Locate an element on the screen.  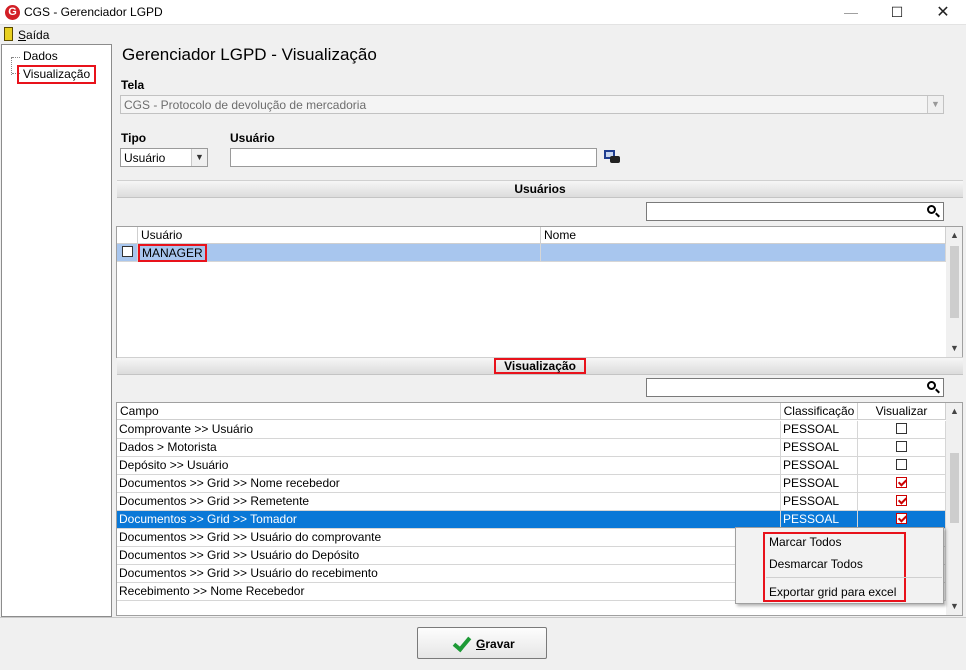
view-grid-header: Campo Classificação Visualizar is located at coordinates (531, 411).